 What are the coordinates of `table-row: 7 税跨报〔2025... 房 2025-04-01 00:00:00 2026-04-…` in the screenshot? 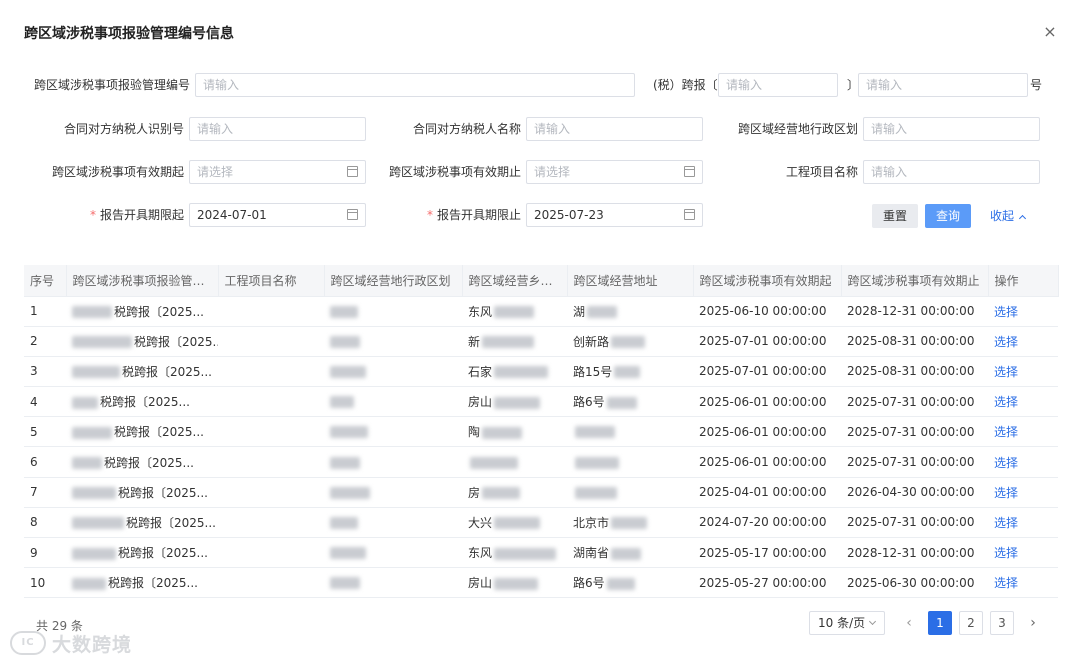 It's located at (541, 492).